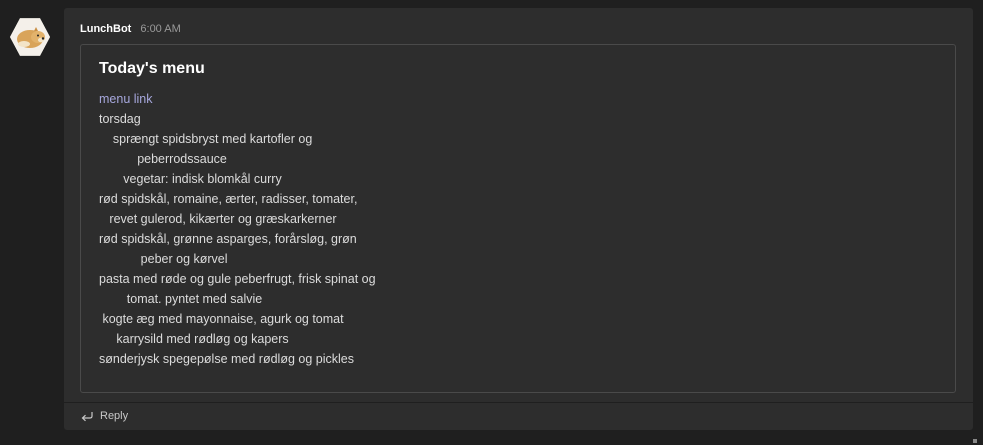  Describe the element at coordinates (163, 259) in the screenshot. I see `menu-line: peber og kørvel` at that location.